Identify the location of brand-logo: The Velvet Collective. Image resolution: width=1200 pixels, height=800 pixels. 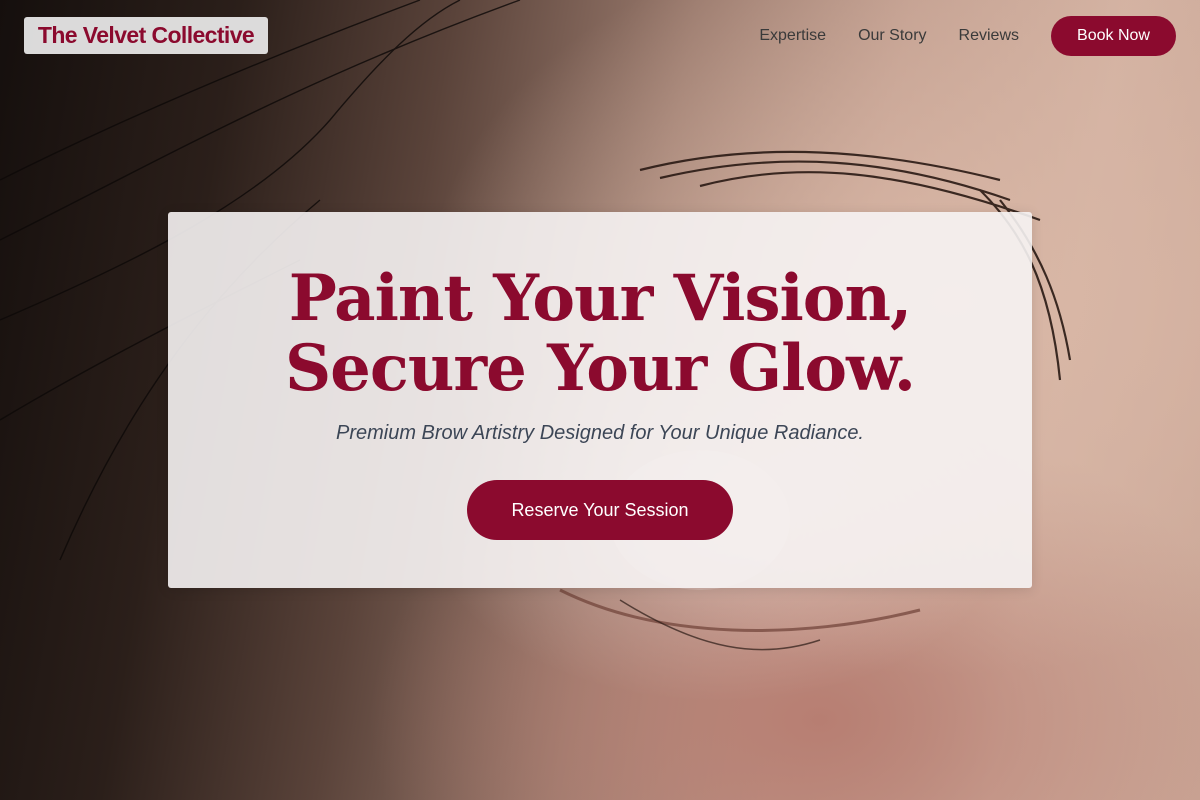
(146, 35).